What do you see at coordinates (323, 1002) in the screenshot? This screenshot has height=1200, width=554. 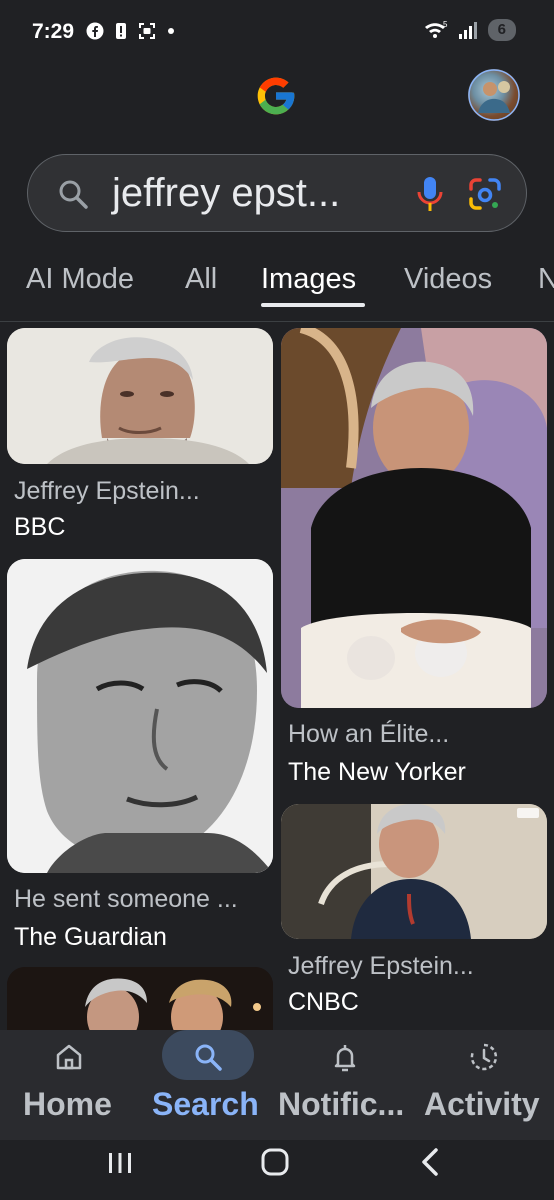 I see `result-4-source: CNBC` at bounding box center [323, 1002].